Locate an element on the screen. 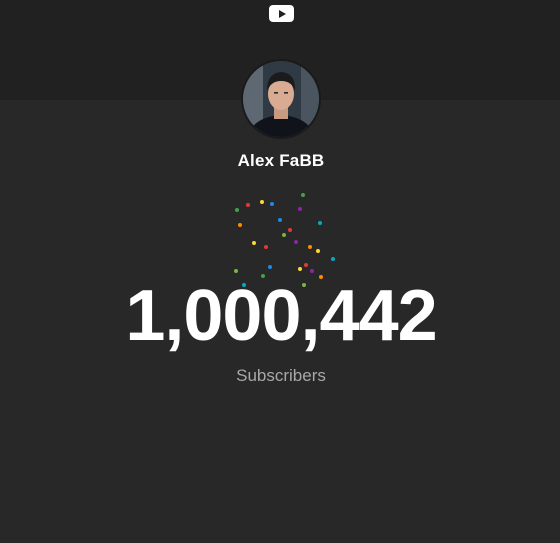  youtube-logo-icon is located at coordinates (281, 13).